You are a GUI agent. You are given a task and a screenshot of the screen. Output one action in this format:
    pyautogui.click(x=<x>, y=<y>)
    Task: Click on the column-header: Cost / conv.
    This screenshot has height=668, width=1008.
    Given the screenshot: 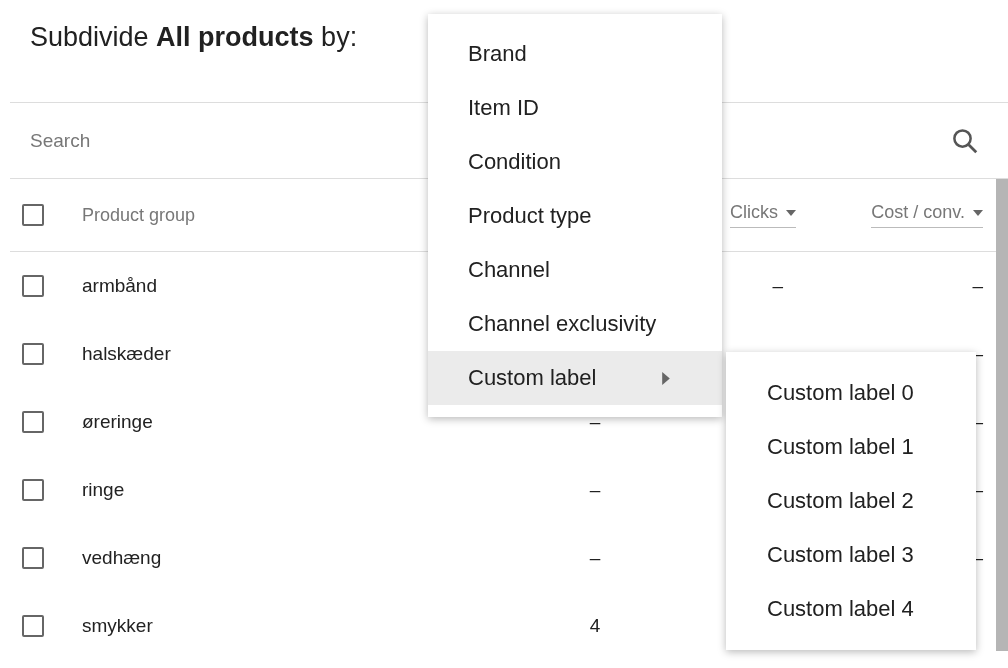 What is the action you would take?
    pyautogui.click(x=927, y=215)
    